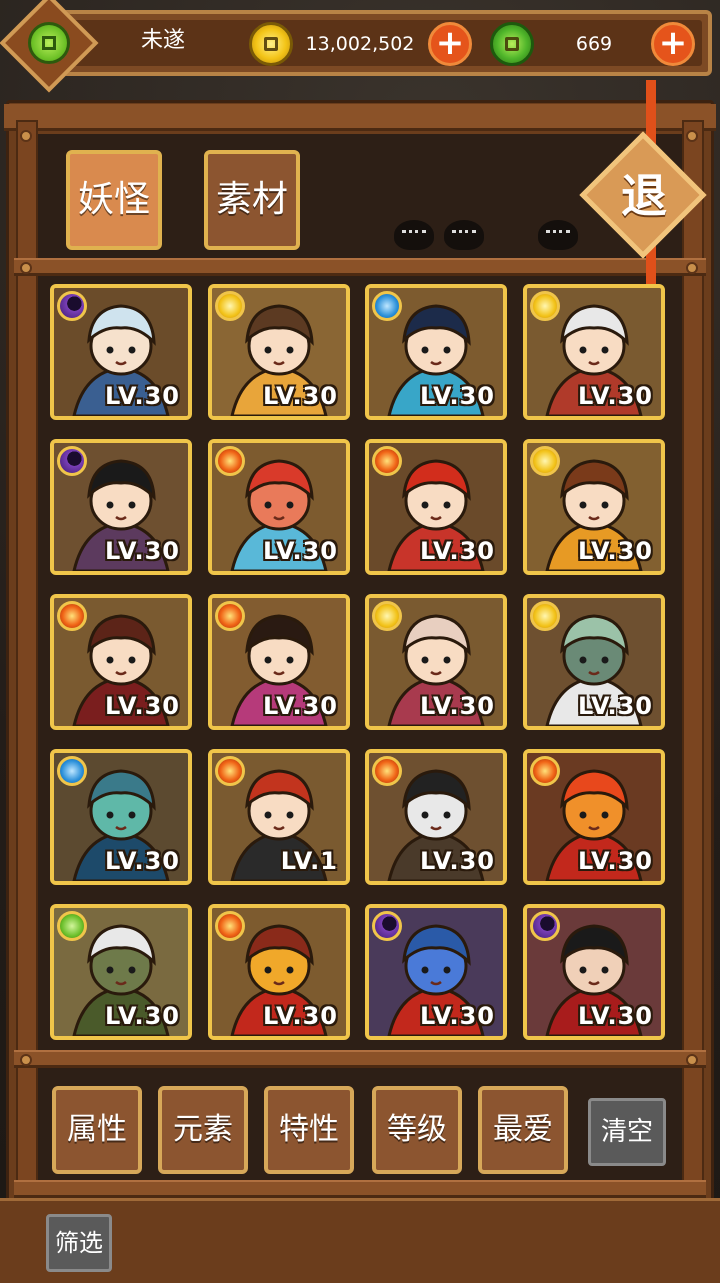  Describe the element at coordinates (673, 44) in the screenshot. I see `add-jade-button: +` at that location.